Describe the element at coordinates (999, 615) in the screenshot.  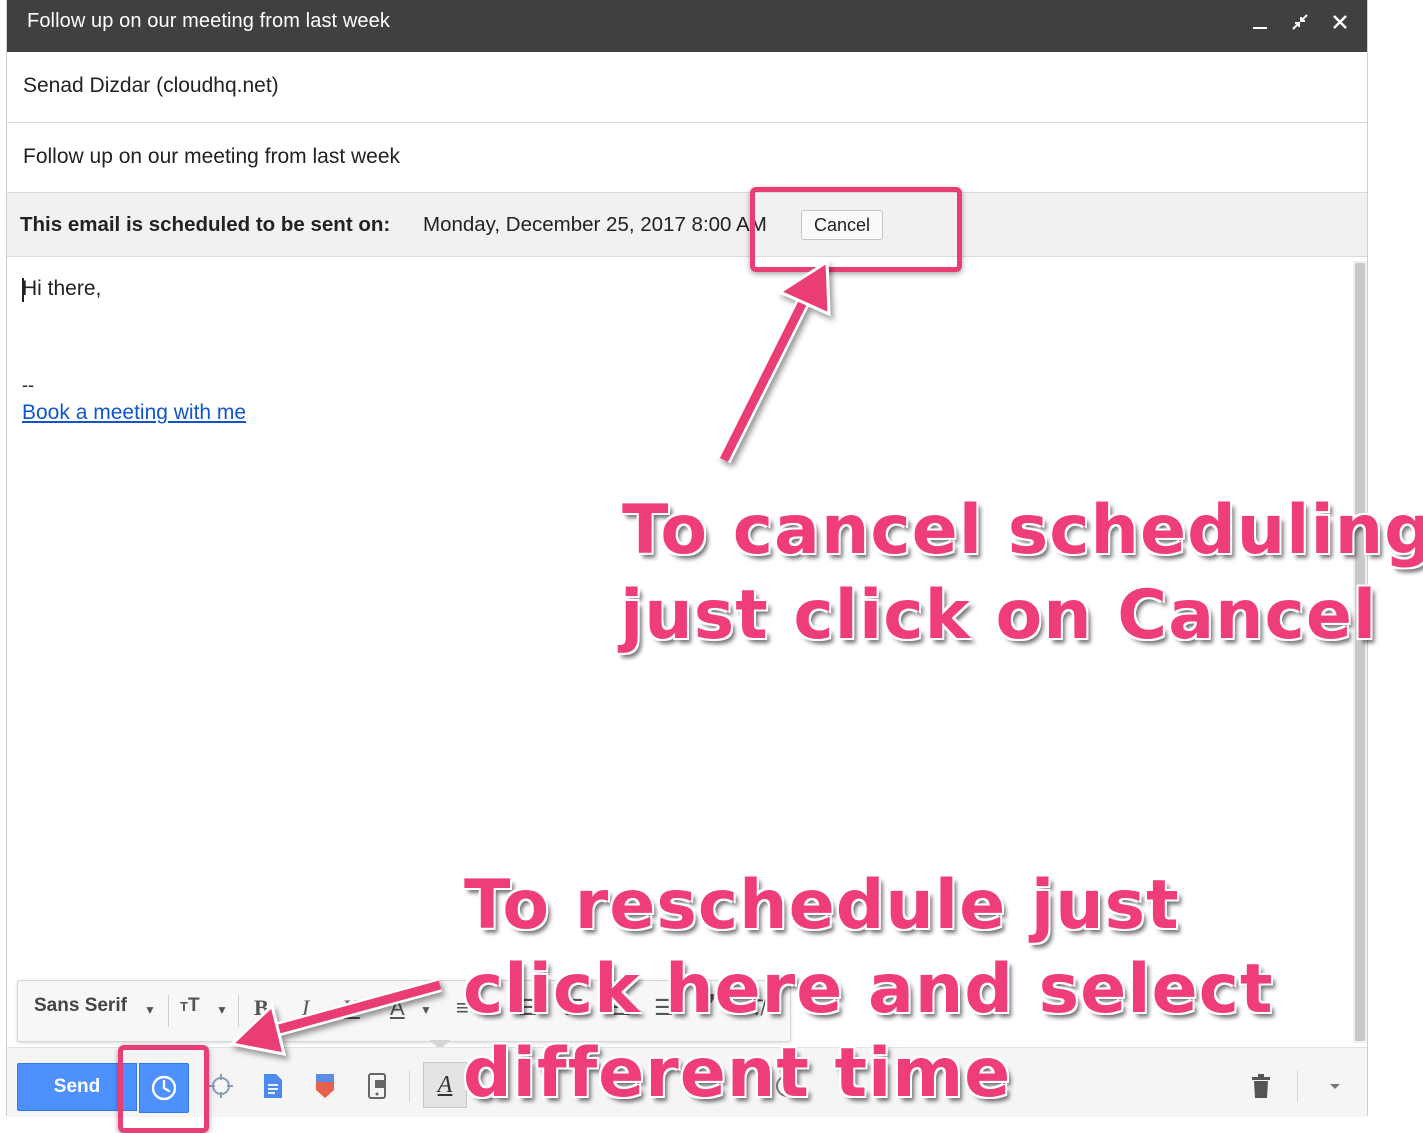
I see `cancel-annotation-line2: just click on Cancel` at that location.